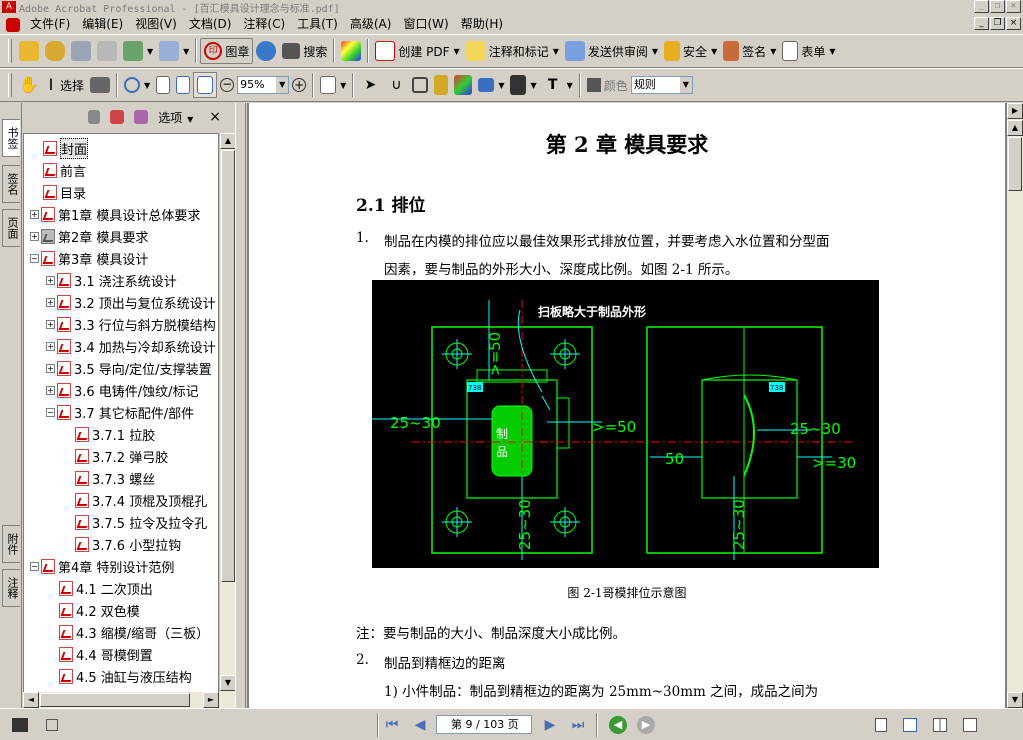 The height and width of the screenshot is (740, 1023). Describe the element at coordinates (174, 51) in the screenshot. I see `paperclip-button: ▼` at that location.